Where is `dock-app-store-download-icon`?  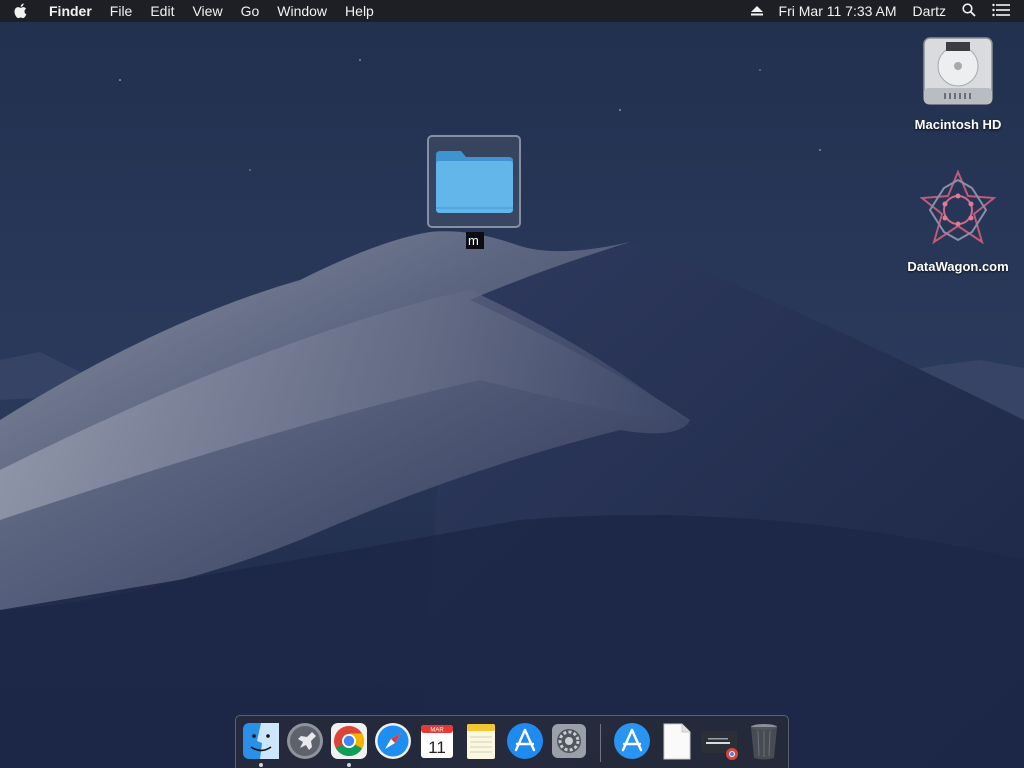 dock-app-store-download-icon is located at coordinates (632, 741).